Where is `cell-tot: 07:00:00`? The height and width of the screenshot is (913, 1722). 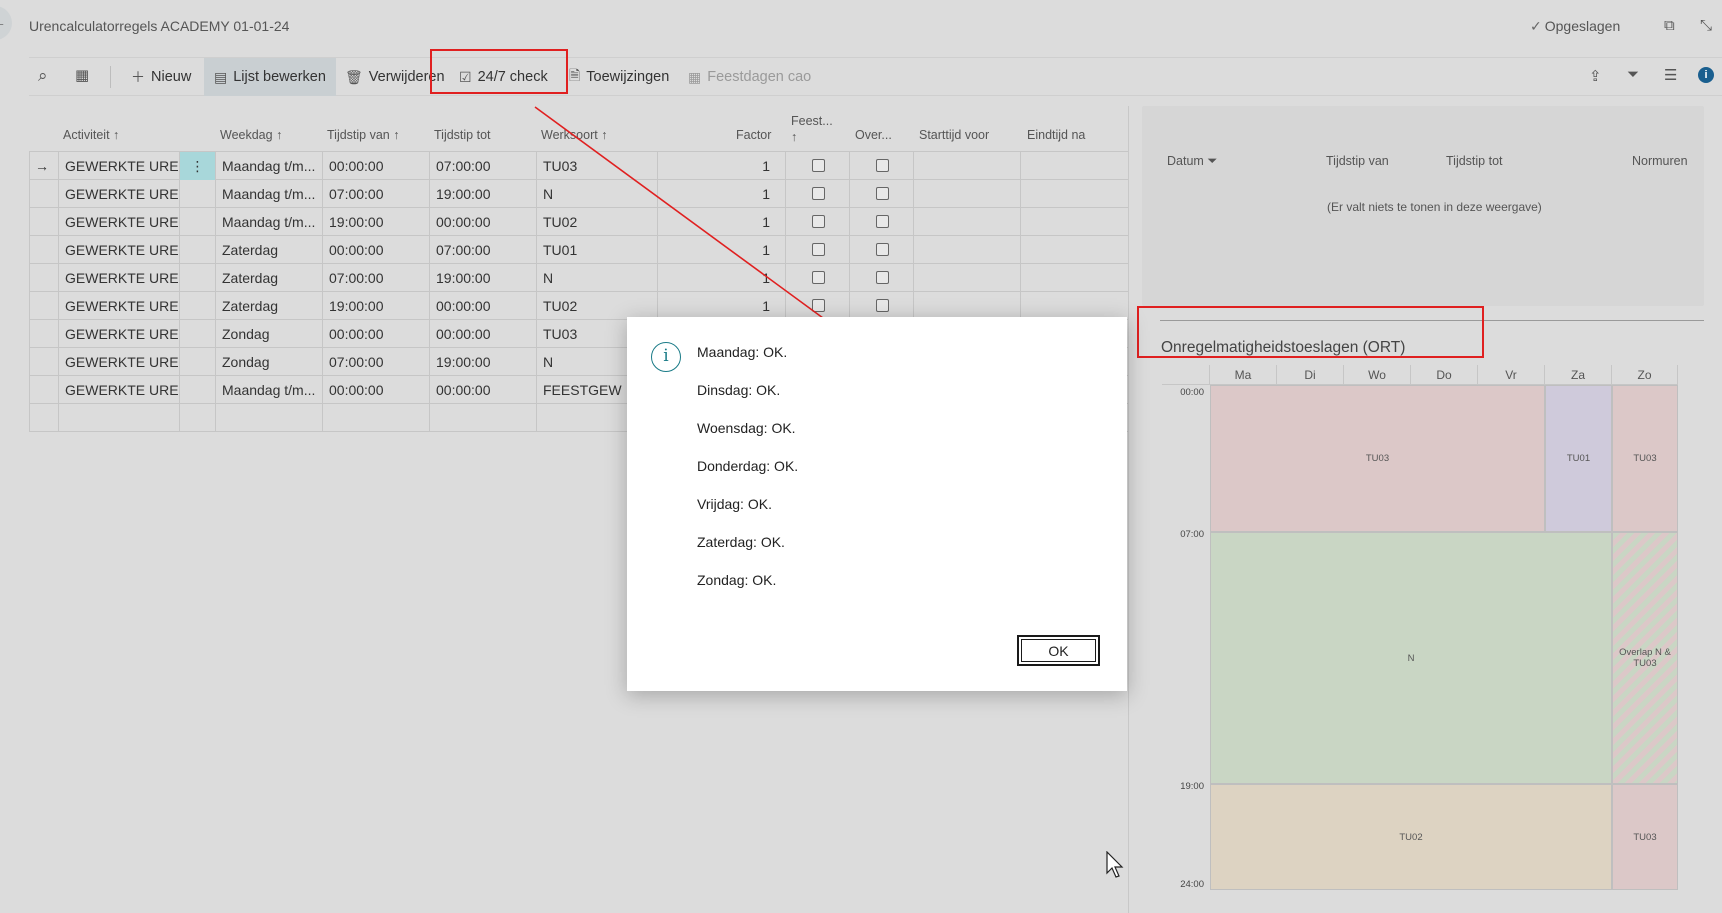
cell-tot: 07:00:00 is located at coordinates (483, 166).